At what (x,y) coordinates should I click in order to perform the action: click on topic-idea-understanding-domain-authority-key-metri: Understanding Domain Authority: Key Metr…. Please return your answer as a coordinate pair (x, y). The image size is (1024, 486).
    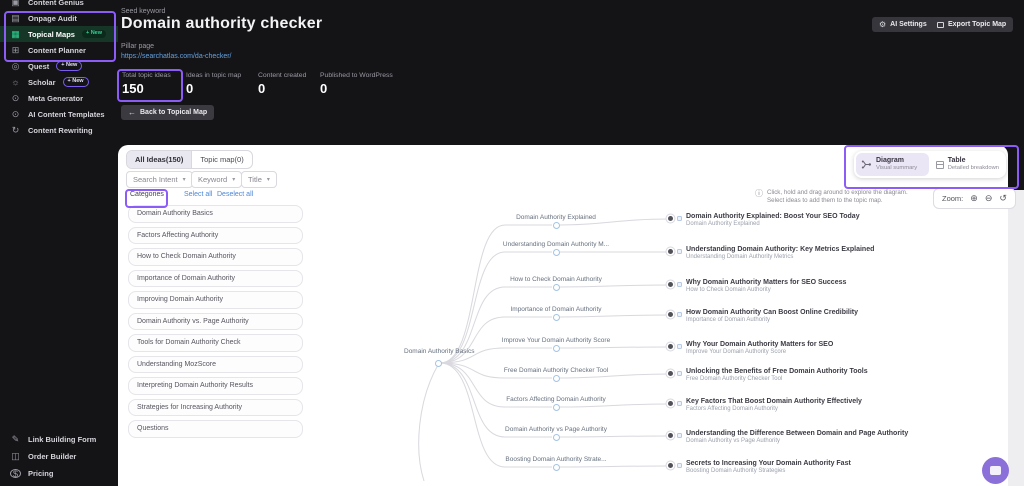
    Looking at the image, I should click on (771, 254).